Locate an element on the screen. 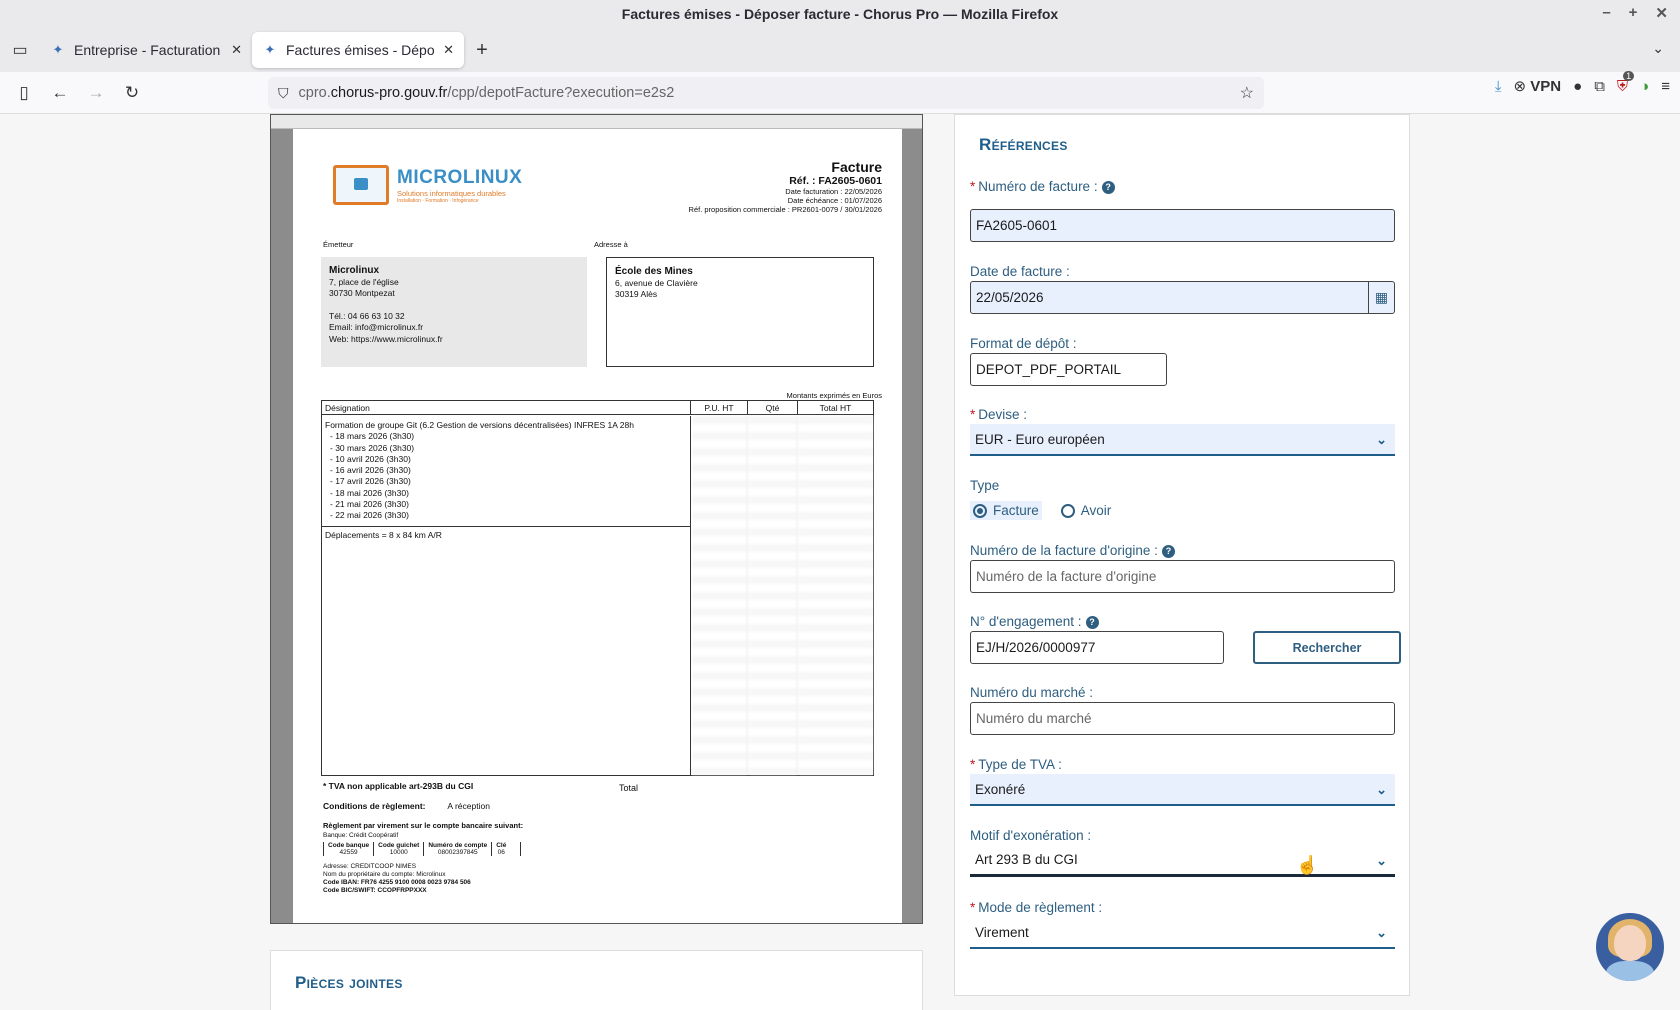  emitter-label: Émetteur is located at coordinates (338, 244).